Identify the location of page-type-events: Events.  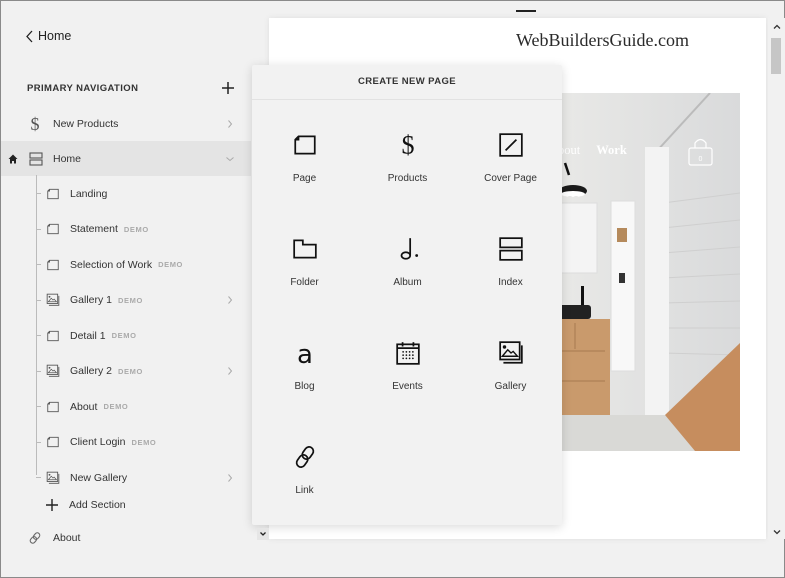
(407, 384).